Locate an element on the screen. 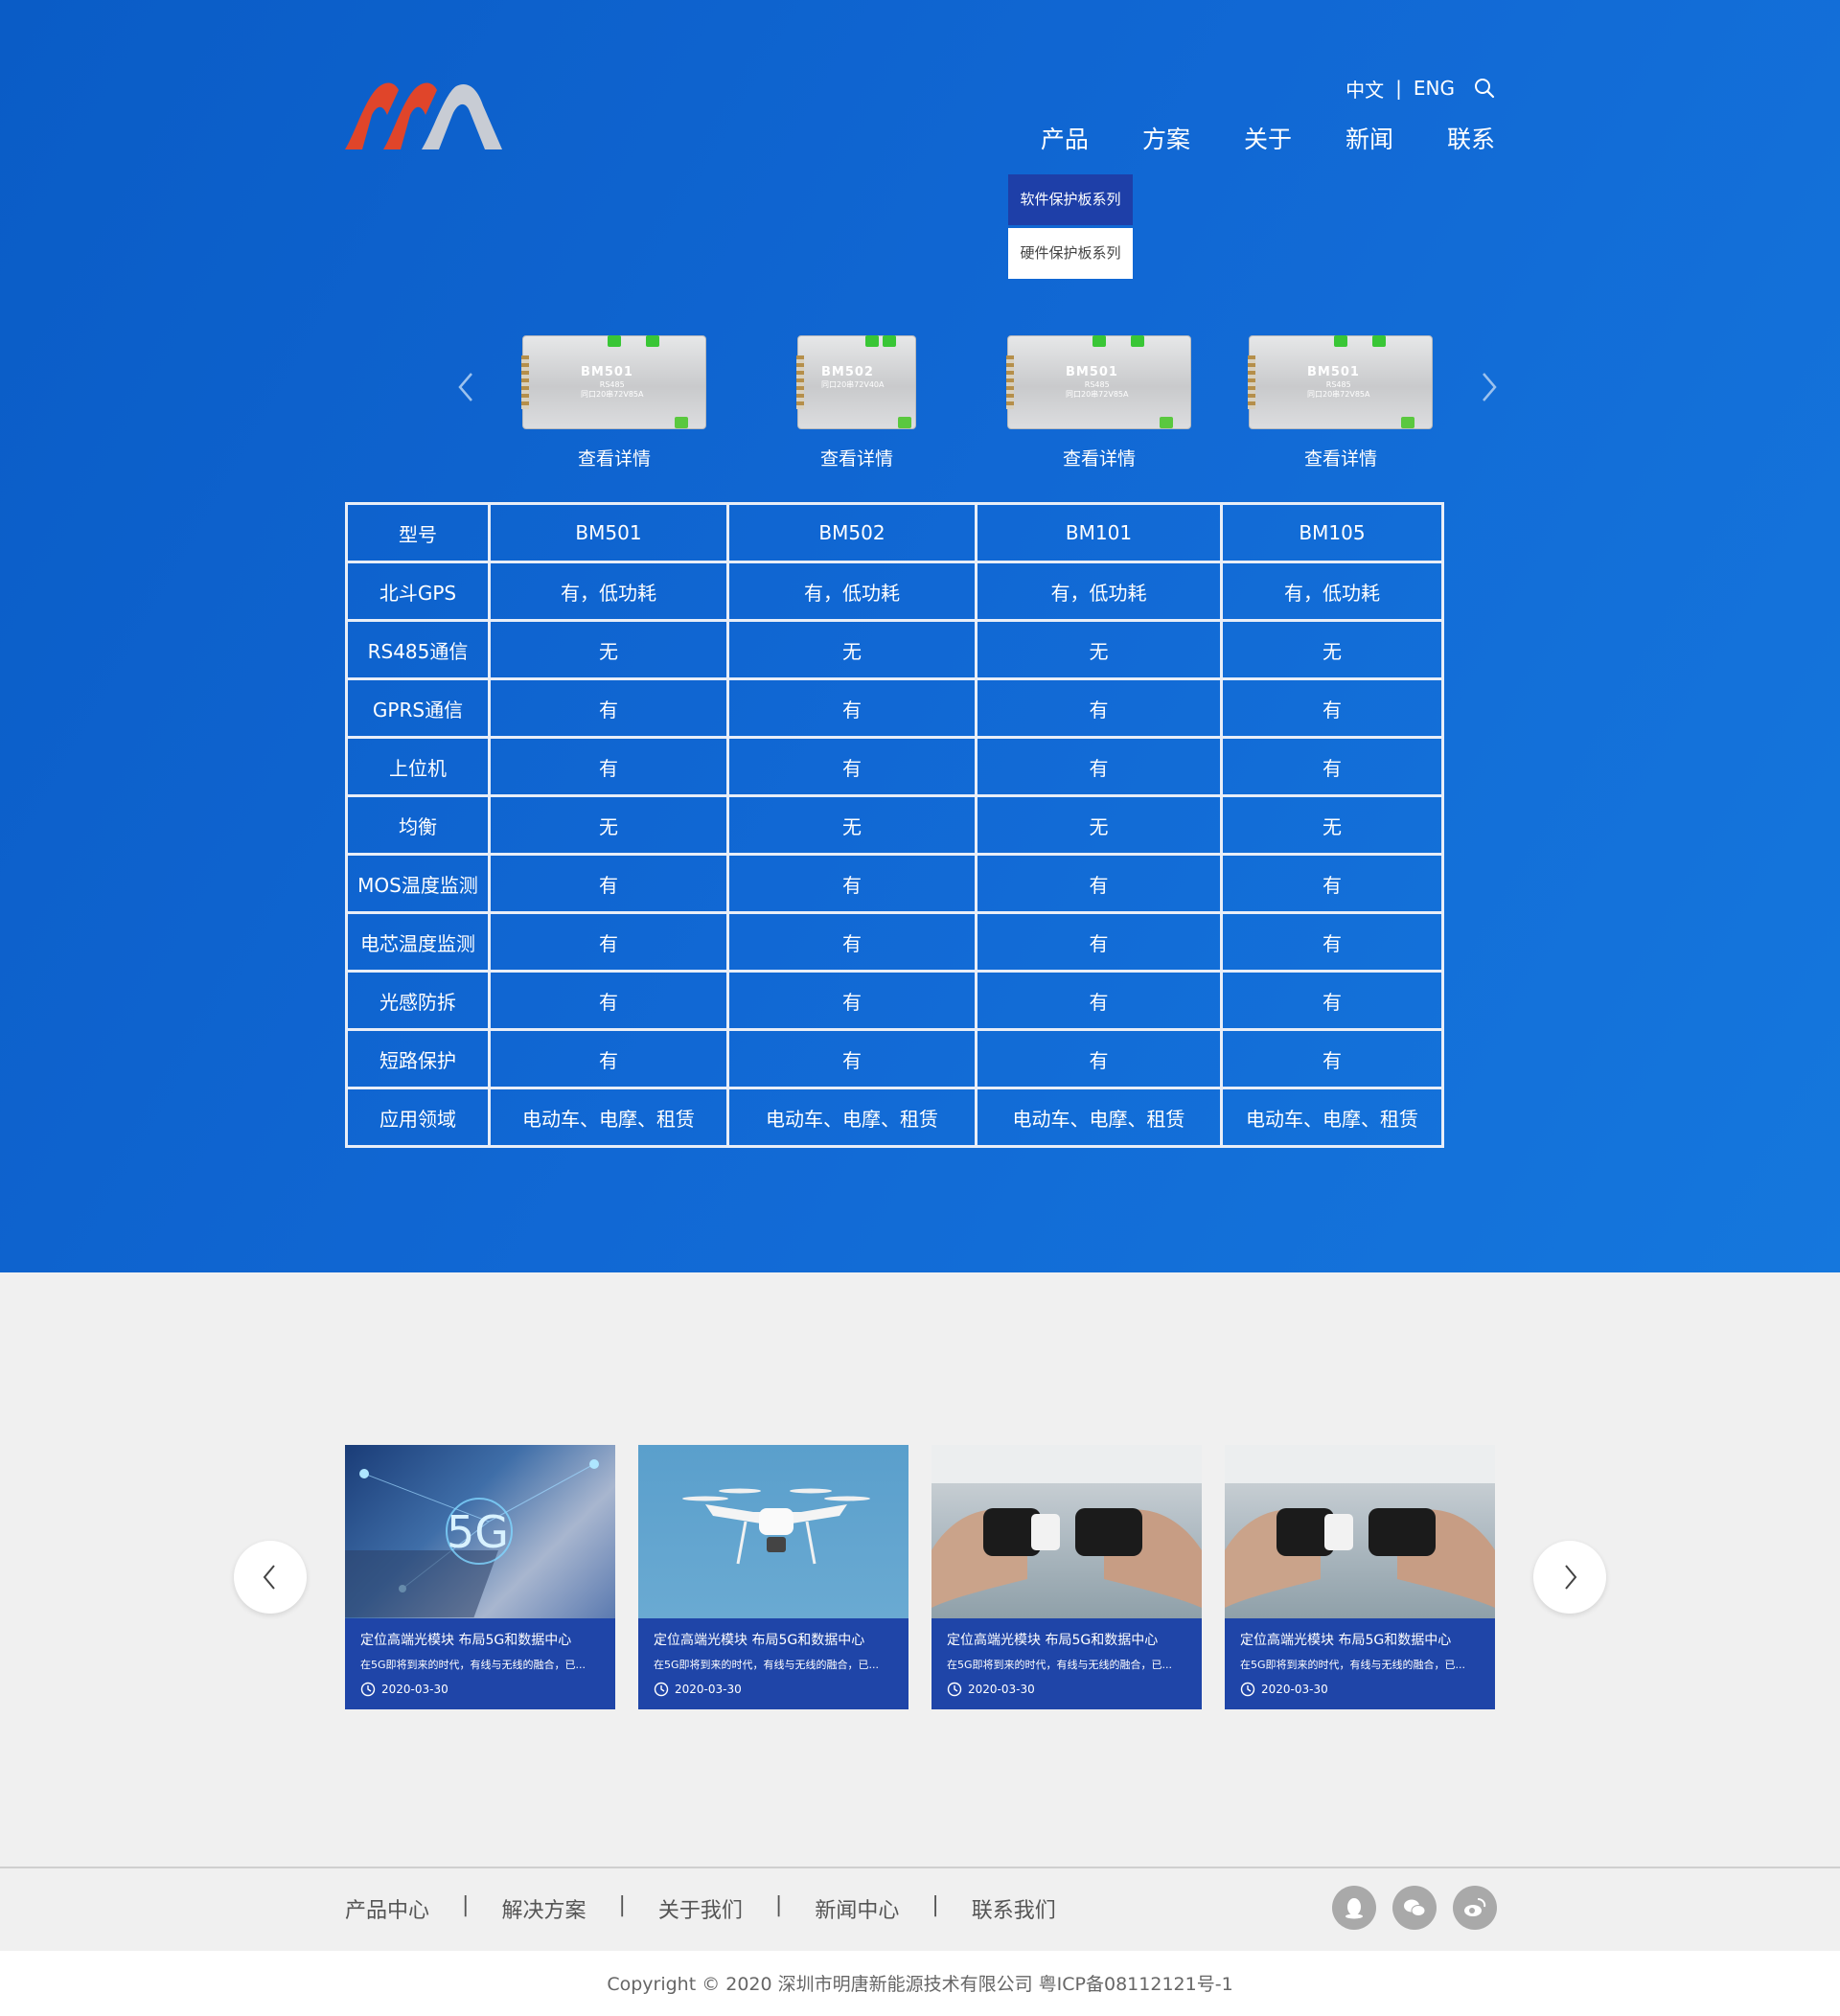  table-row: 应用领域 电动车、电摩、租赁 电动车、电摩、租赁 电动车、电摩、租赁 电动车、电摩、租赁 is located at coordinates (894, 1117).